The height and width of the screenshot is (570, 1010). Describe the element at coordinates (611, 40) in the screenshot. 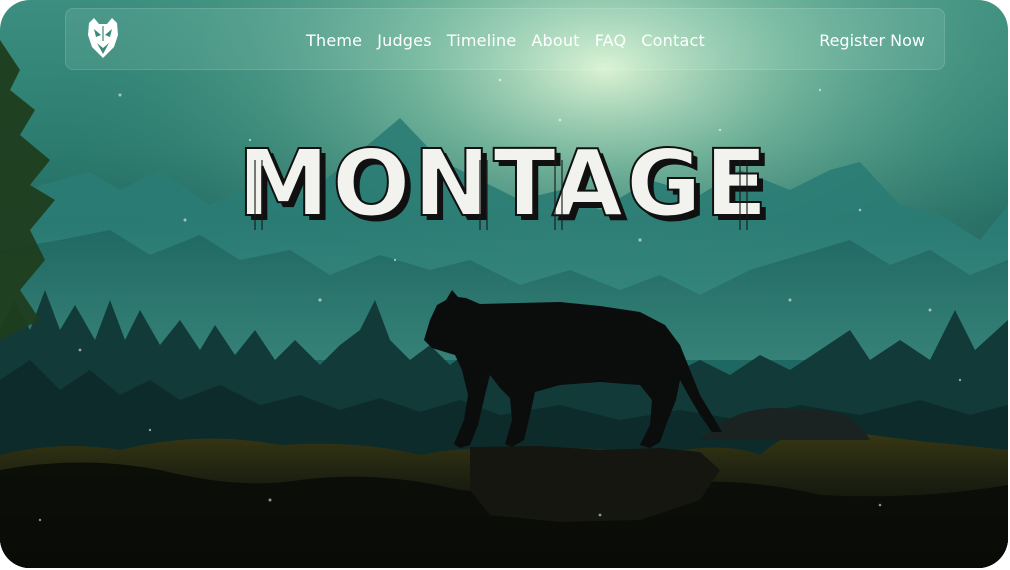

I see `nav-link-faq: FAQ` at that location.